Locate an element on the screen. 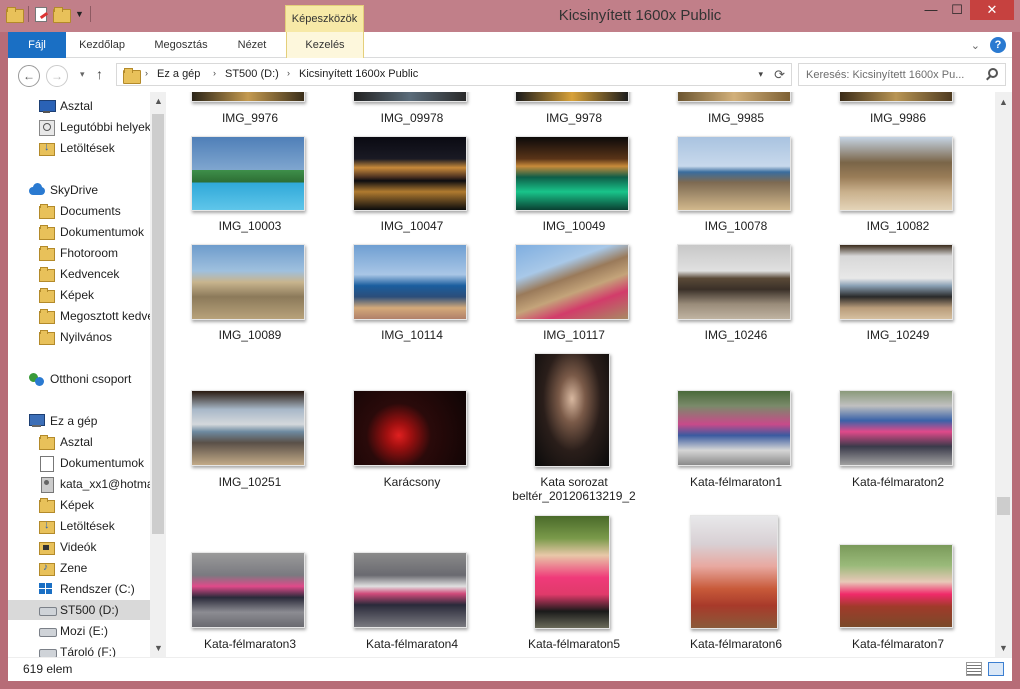 The height and width of the screenshot is (689, 1020). content-scroll-thumb is located at coordinates (1003, 506).